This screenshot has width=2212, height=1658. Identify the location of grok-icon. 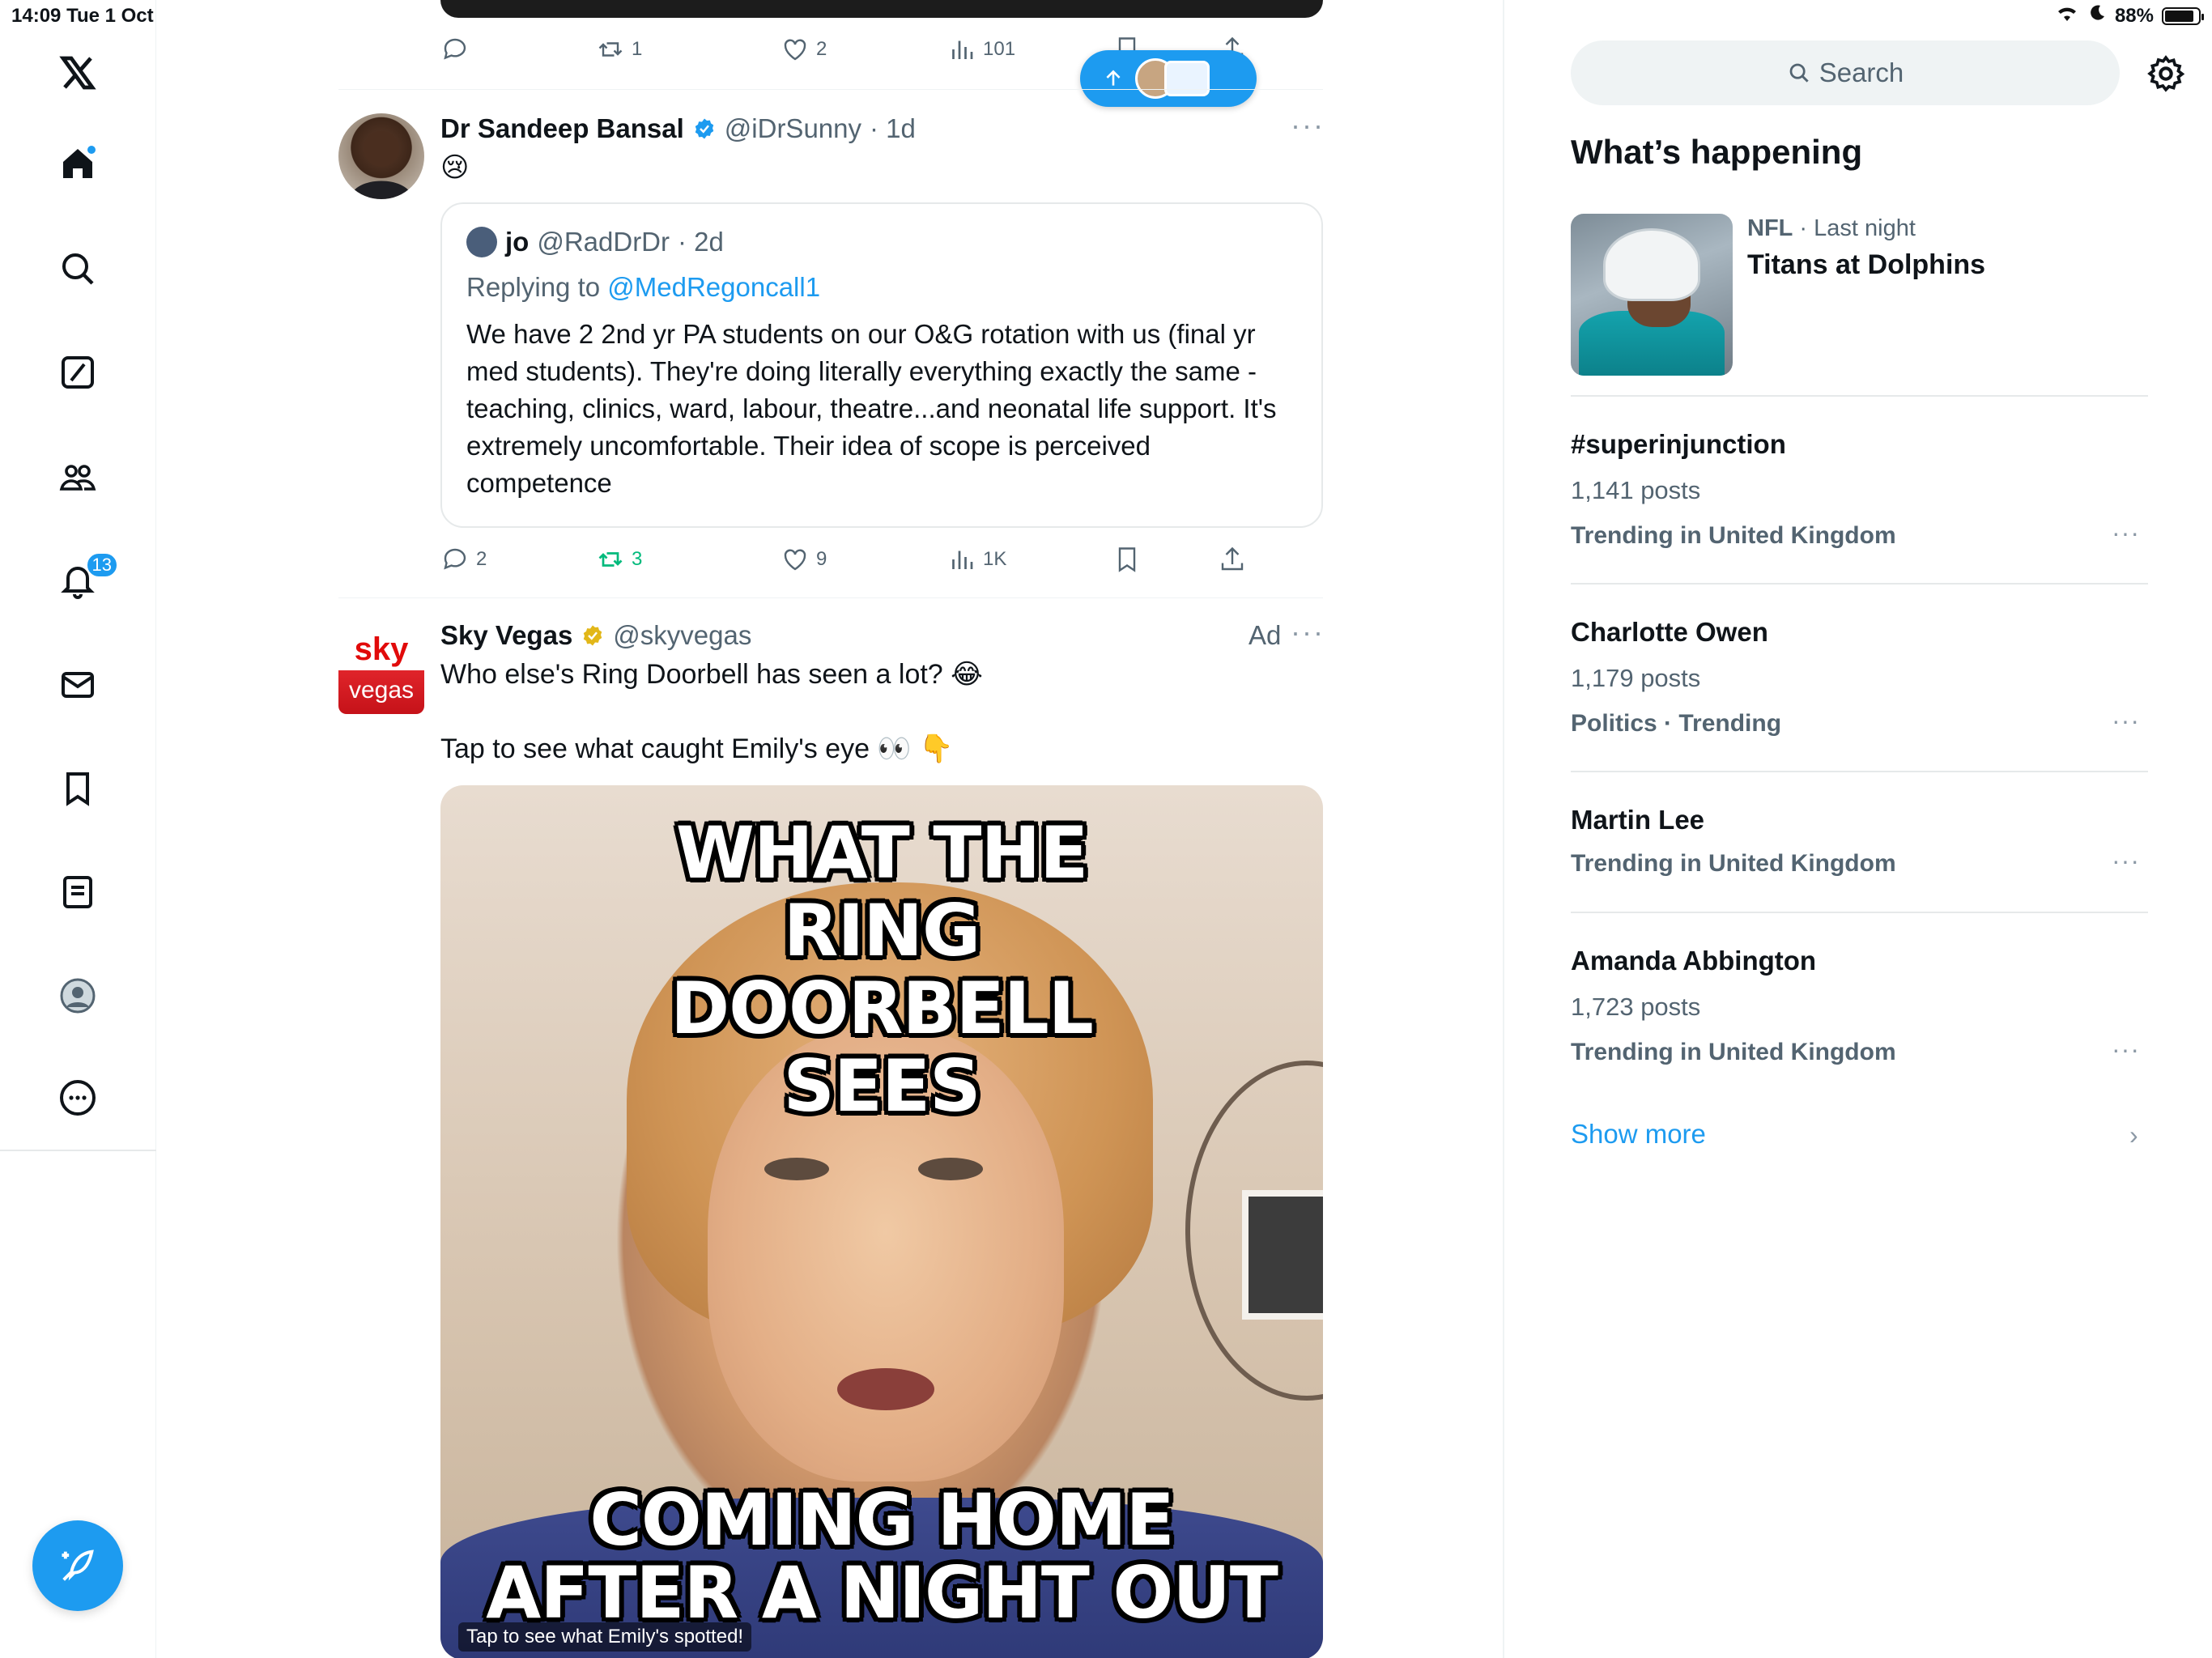
(77, 372).